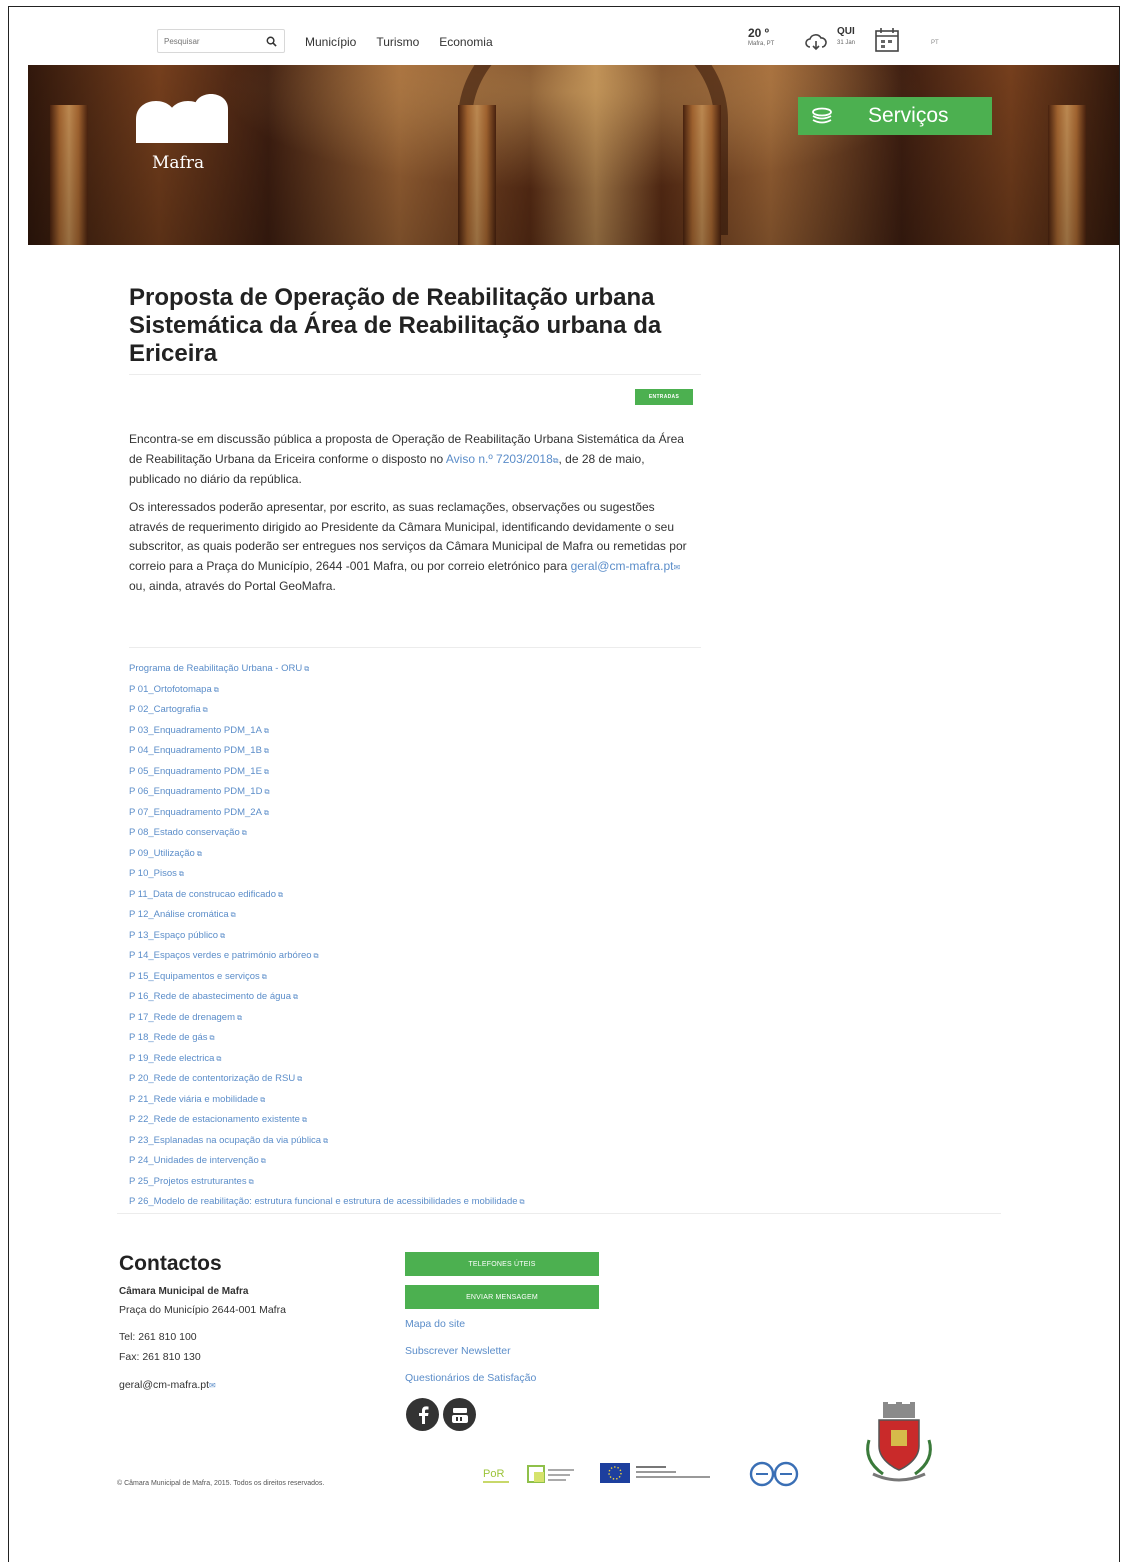 This screenshot has width=1128, height=1562. Describe the element at coordinates (327, 997) in the screenshot. I see `document-link: P 16_Rede de abastecimento de água ⧉` at that location.